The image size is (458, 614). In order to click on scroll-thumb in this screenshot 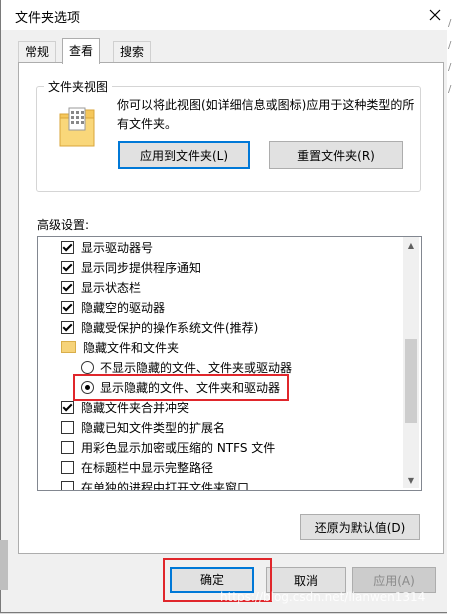, I will do `click(411, 381)`.